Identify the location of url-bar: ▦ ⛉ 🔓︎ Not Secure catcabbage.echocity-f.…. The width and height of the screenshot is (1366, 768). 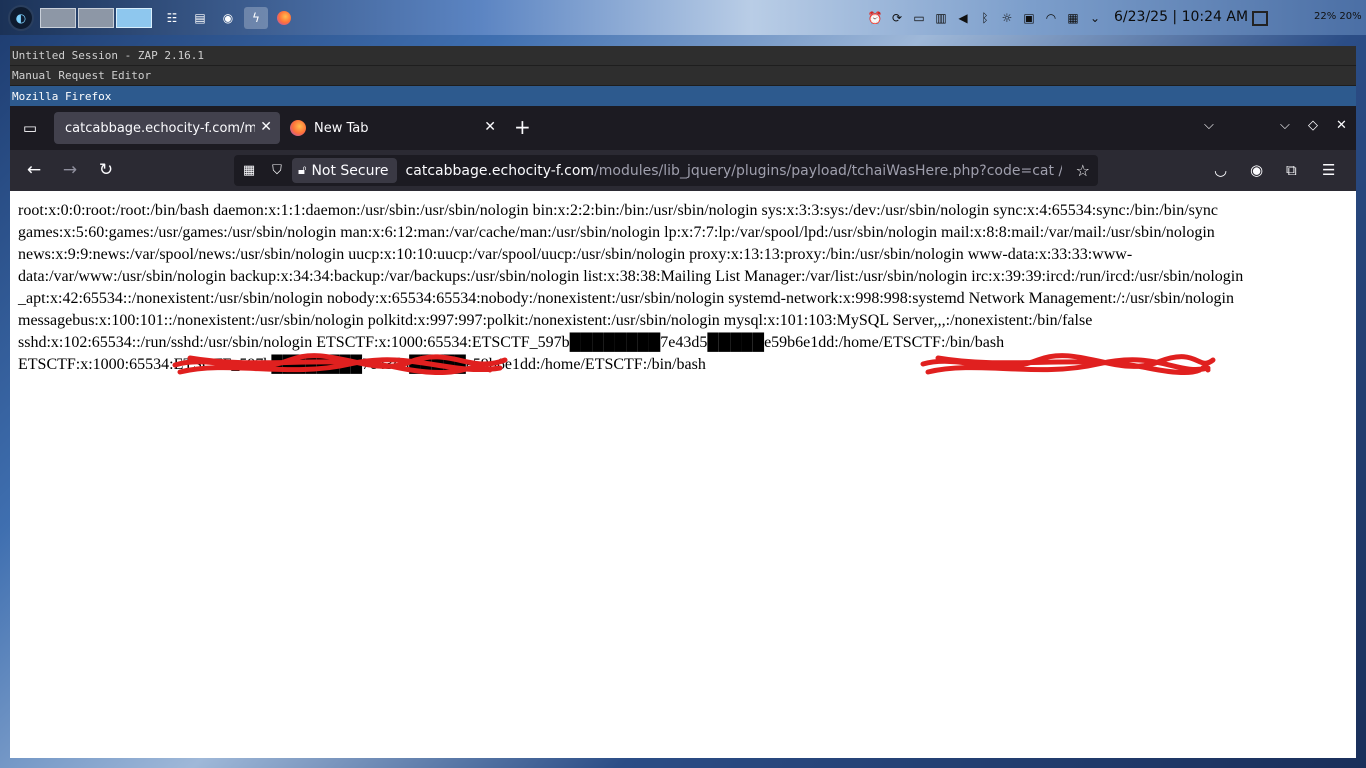
(666, 170).